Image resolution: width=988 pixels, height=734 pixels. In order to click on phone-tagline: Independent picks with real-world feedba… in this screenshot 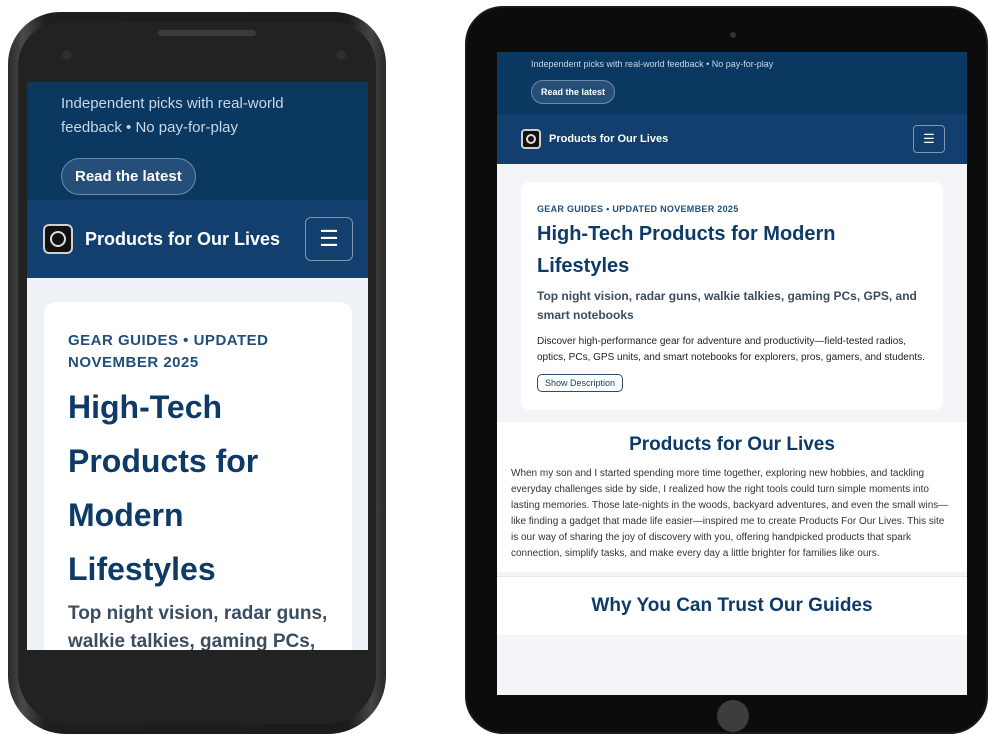, I will do `click(172, 115)`.